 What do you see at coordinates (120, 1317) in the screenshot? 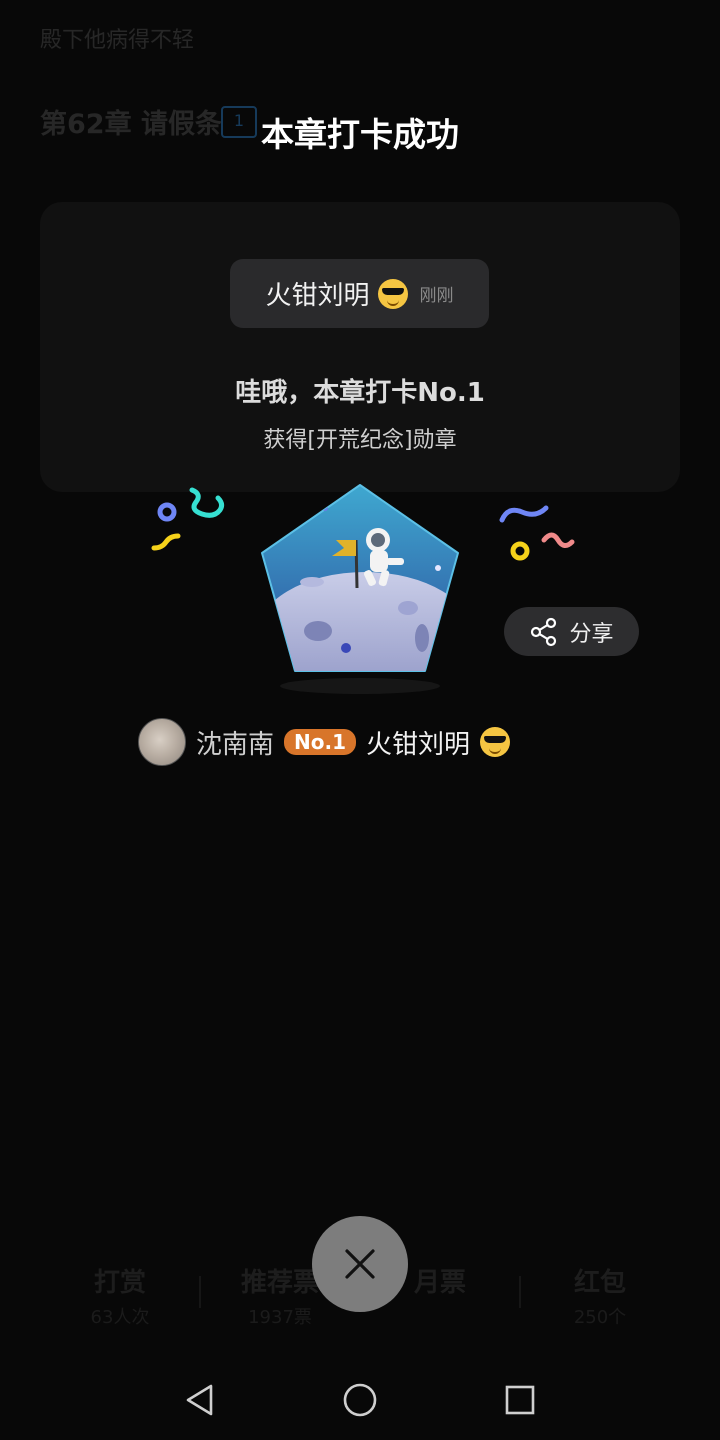
I see `stat-reward-sub: 63人次` at bounding box center [120, 1317].